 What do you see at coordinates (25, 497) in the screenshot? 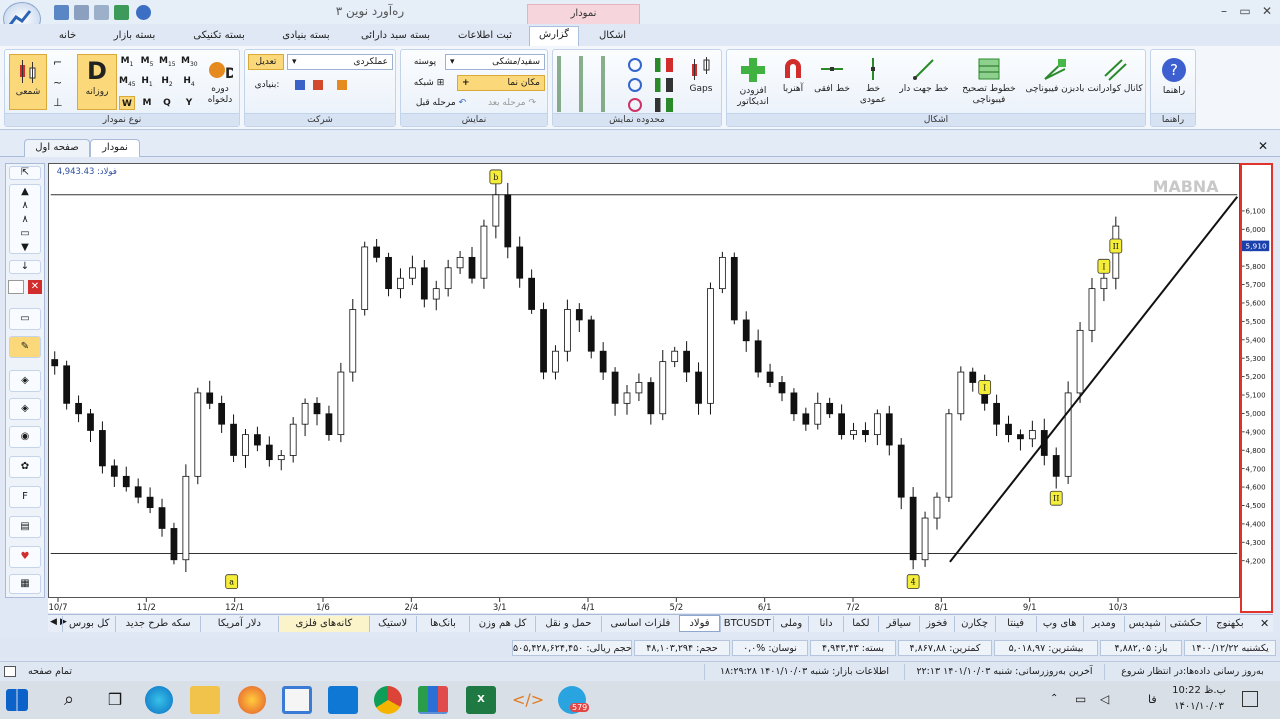
I see `fundamental-icon: F` at bounding box center [25, 497].